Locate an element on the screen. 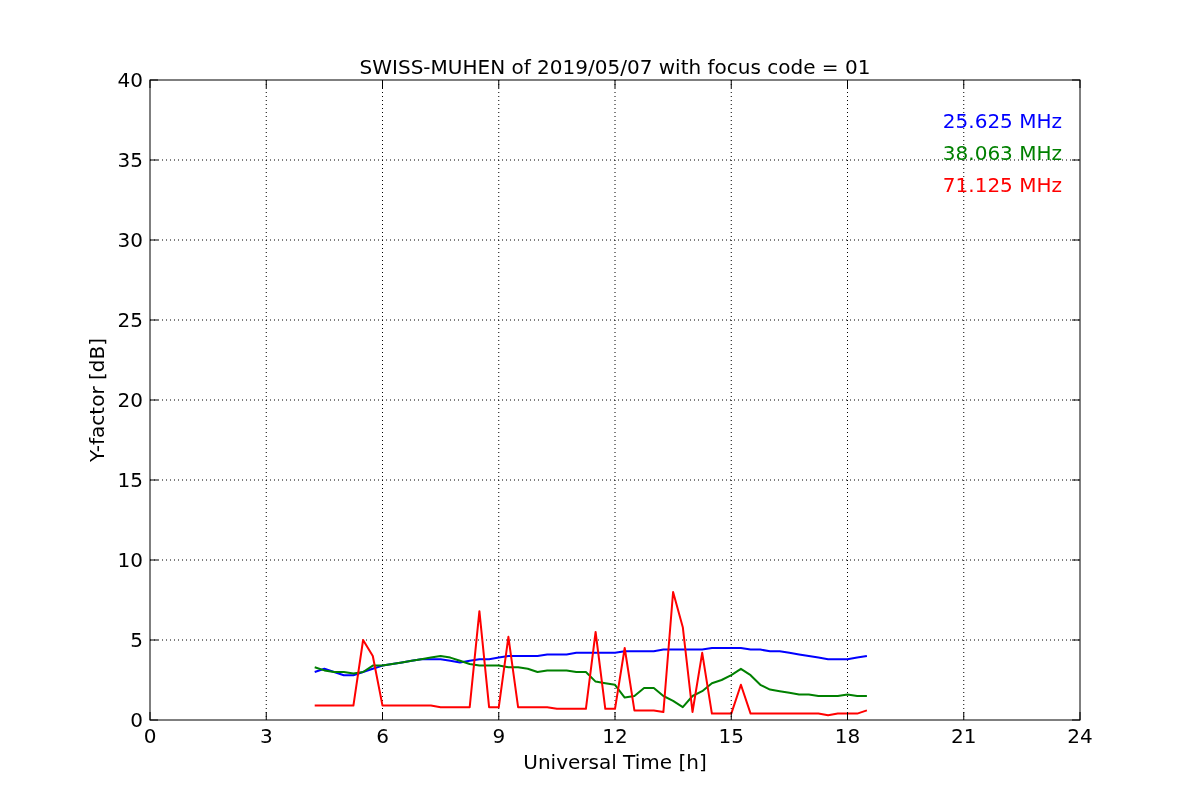 The width and height of the screenshot is (1200, 800). axis-tick-label: 24 is located at coordinates (1080, 736).